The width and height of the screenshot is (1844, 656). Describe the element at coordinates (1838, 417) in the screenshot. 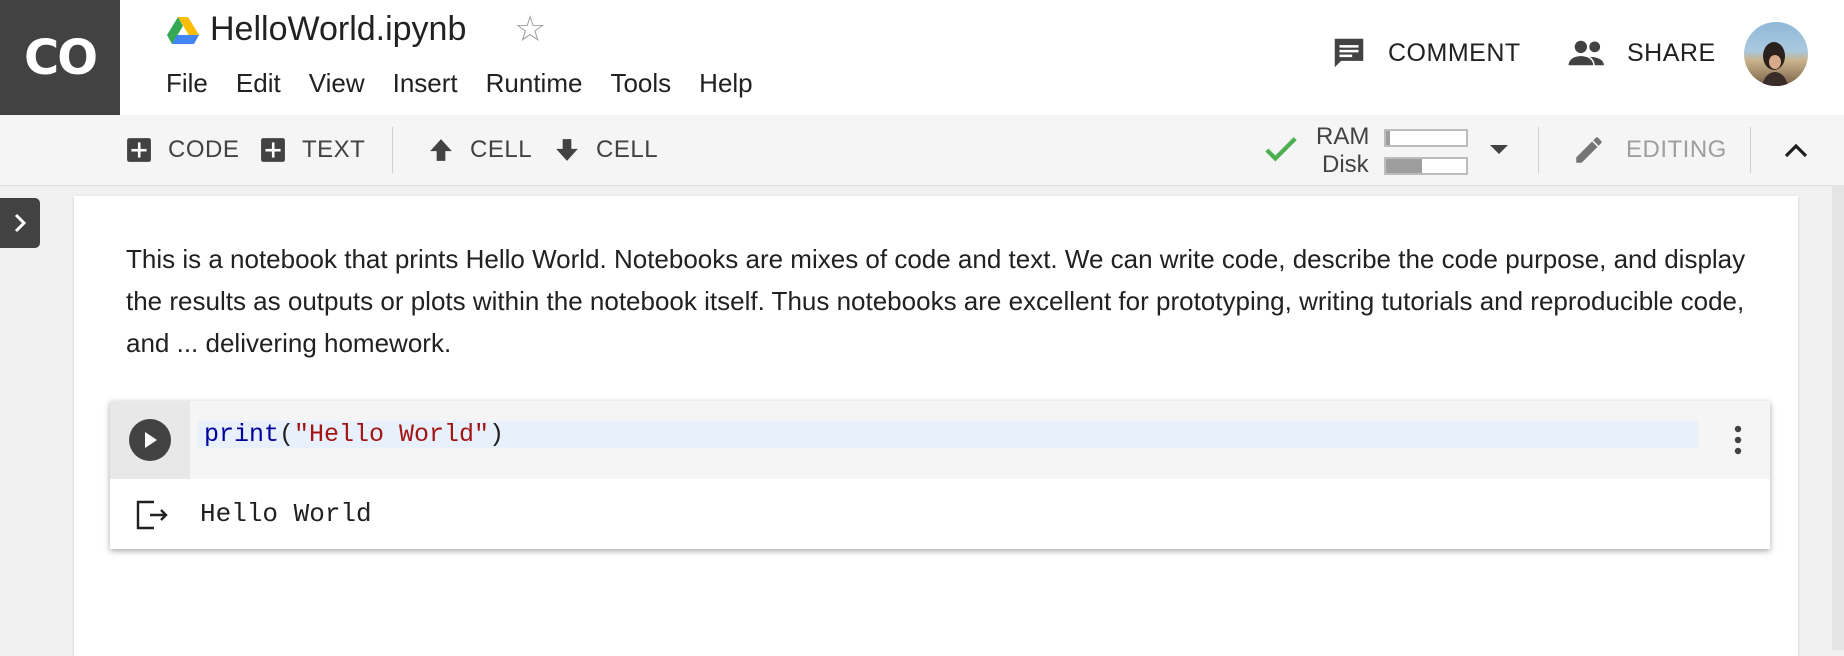

I see `scrollbar-track` at that location.